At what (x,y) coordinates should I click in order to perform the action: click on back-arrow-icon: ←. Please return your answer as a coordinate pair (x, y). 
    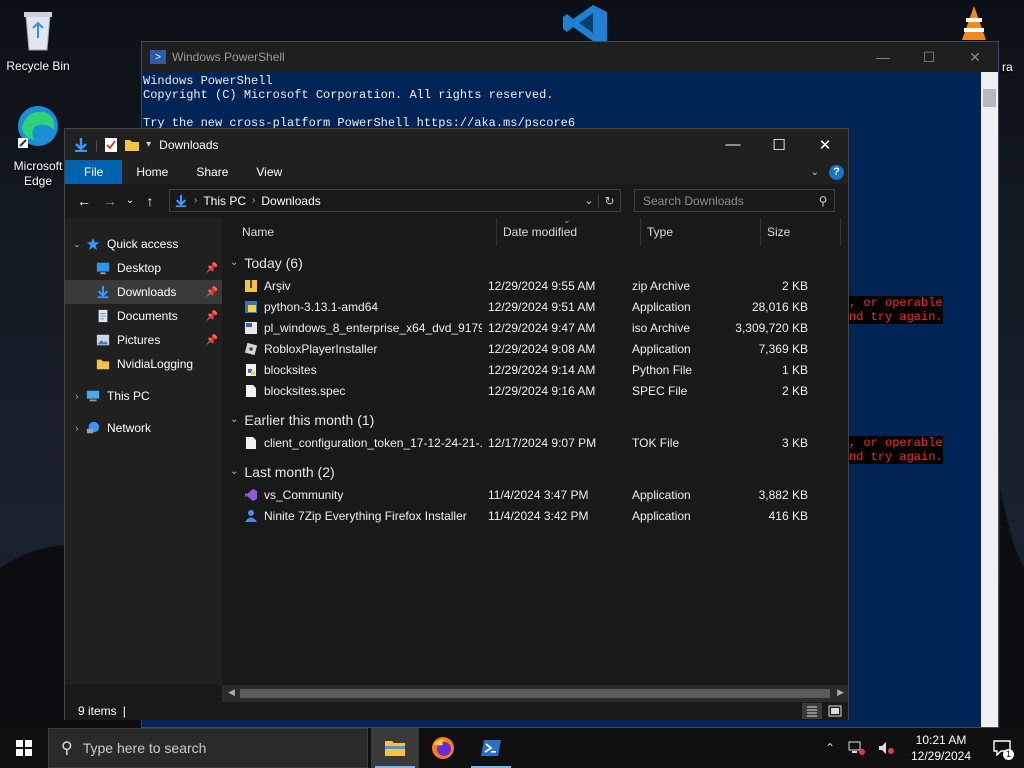
    Looking at the image, I should click on (84, 201).